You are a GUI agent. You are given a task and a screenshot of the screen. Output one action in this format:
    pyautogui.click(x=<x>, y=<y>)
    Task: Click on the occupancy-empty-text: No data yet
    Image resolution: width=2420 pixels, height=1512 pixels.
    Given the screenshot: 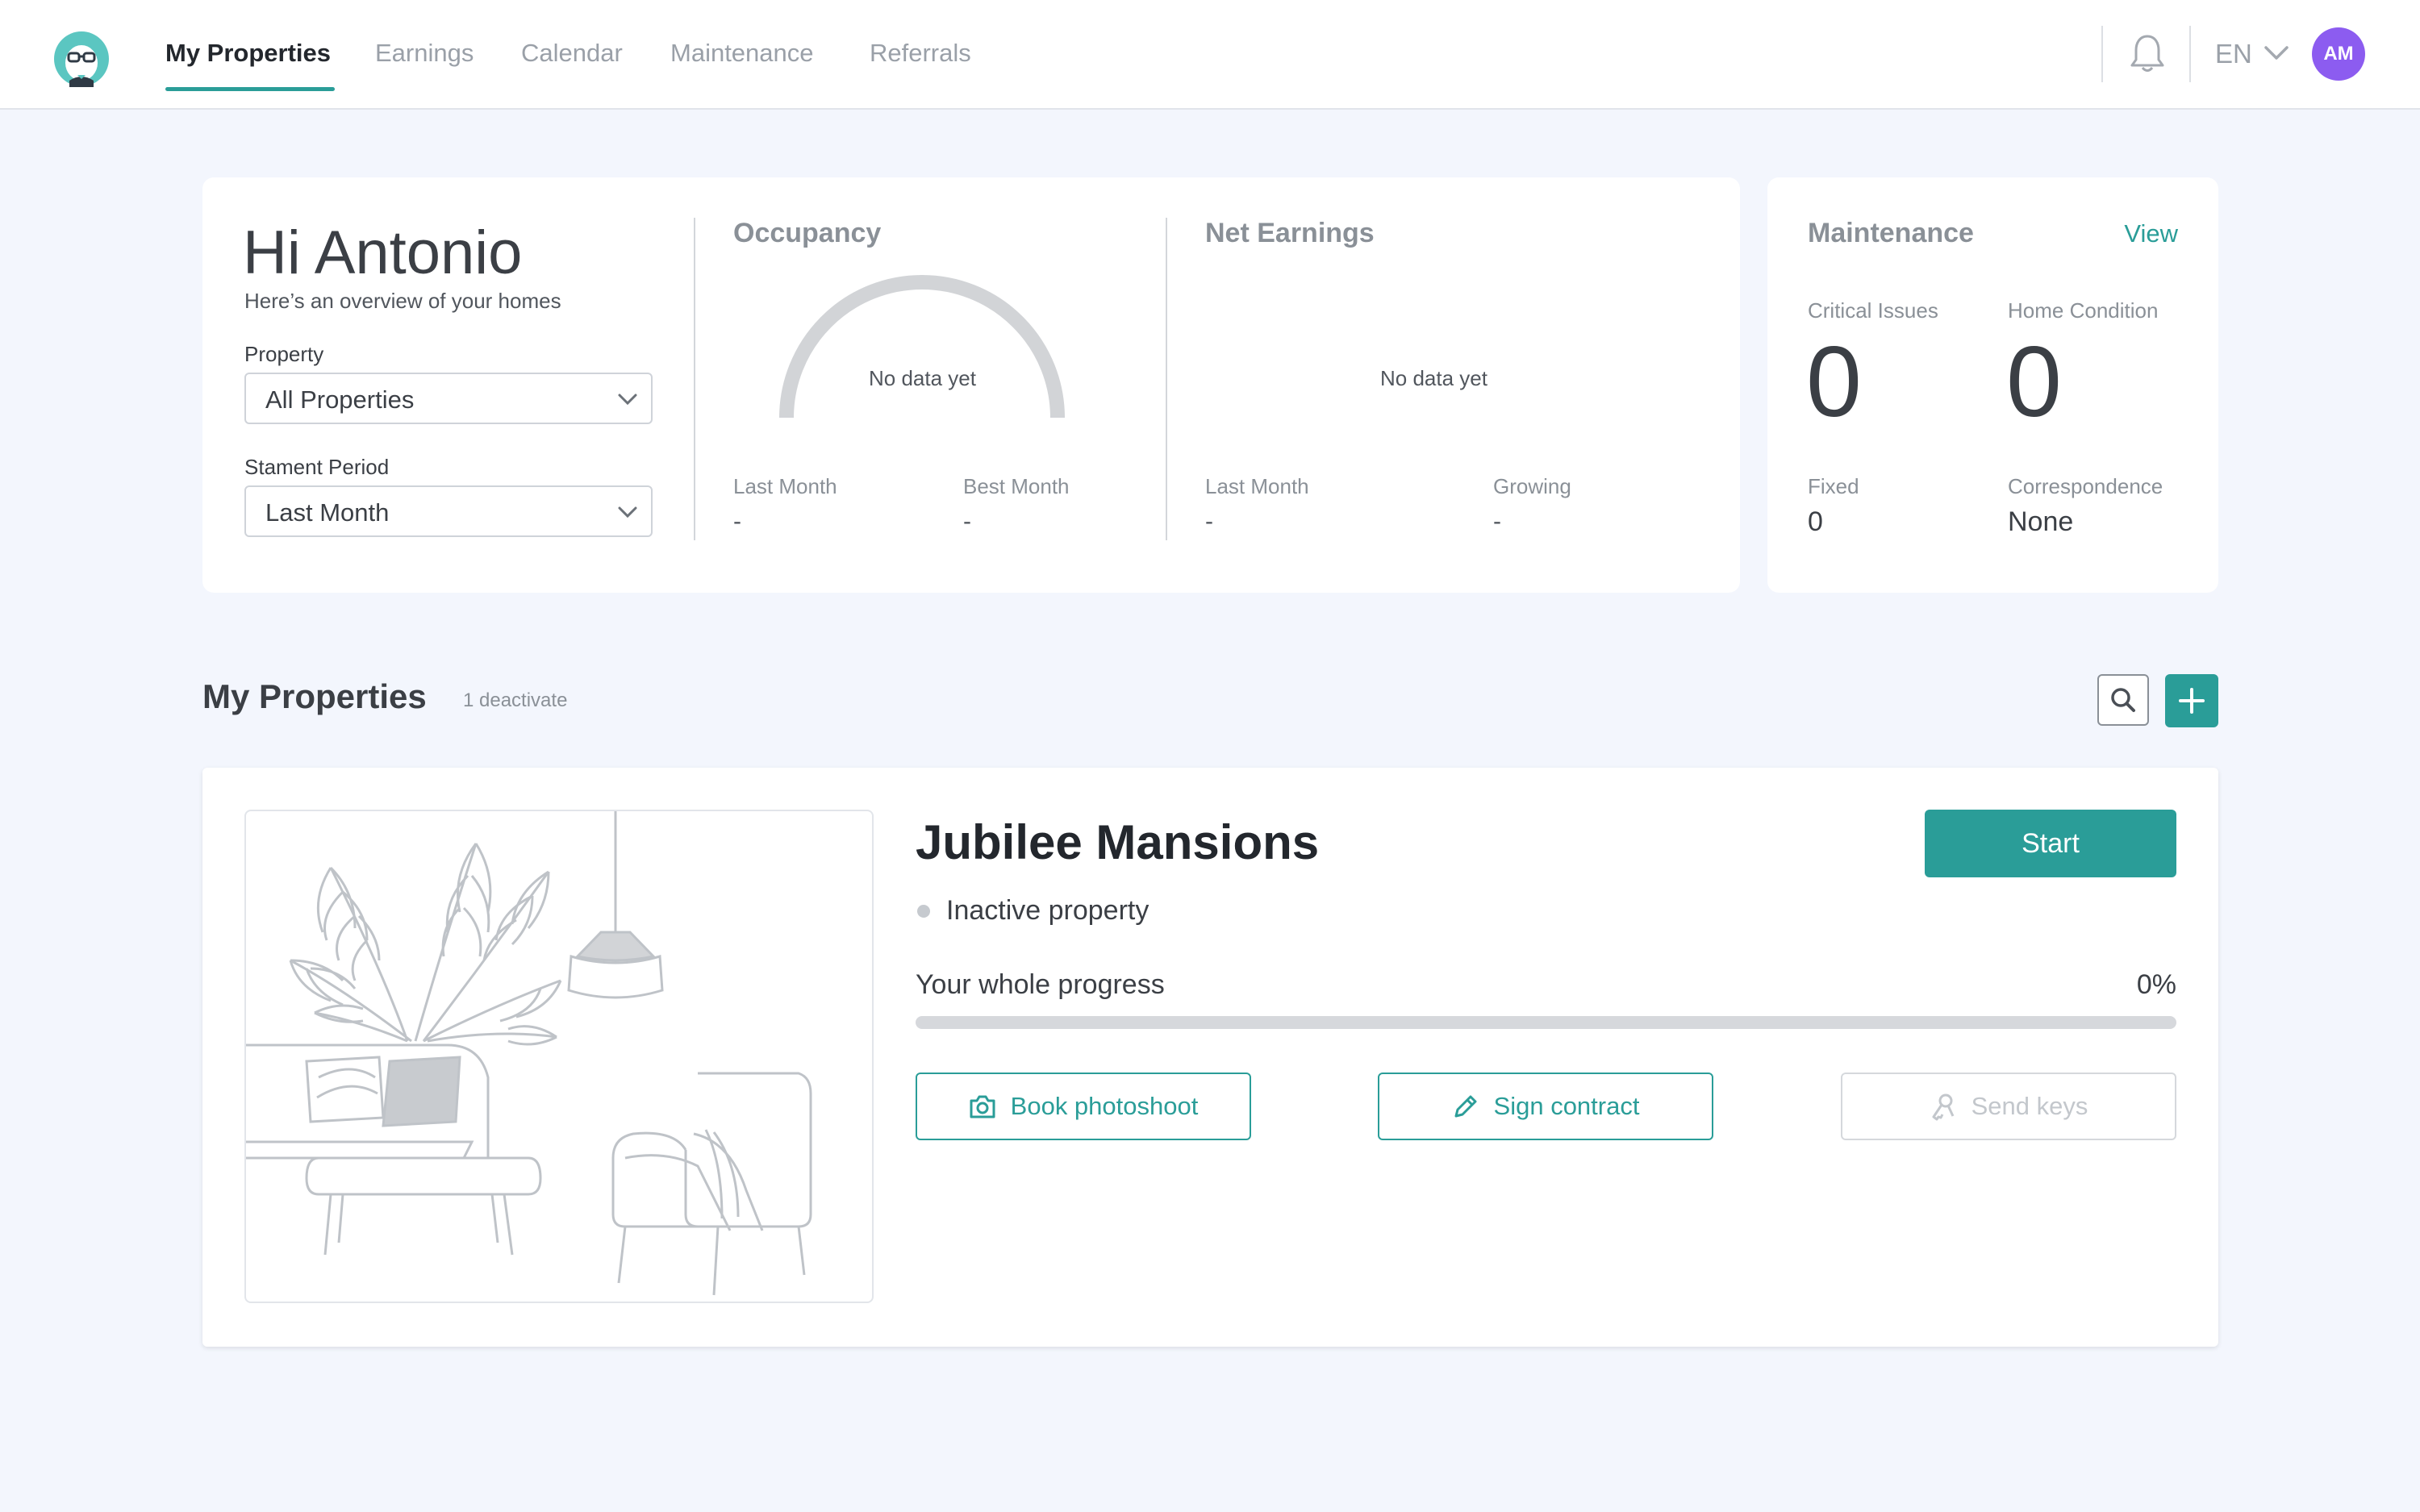 What is the action you would take?
    pyautogui.click(x=922, y=378)
    